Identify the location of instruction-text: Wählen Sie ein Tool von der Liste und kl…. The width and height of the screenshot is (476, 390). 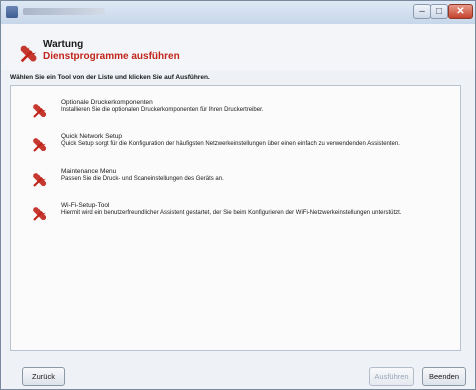
(110, 77).